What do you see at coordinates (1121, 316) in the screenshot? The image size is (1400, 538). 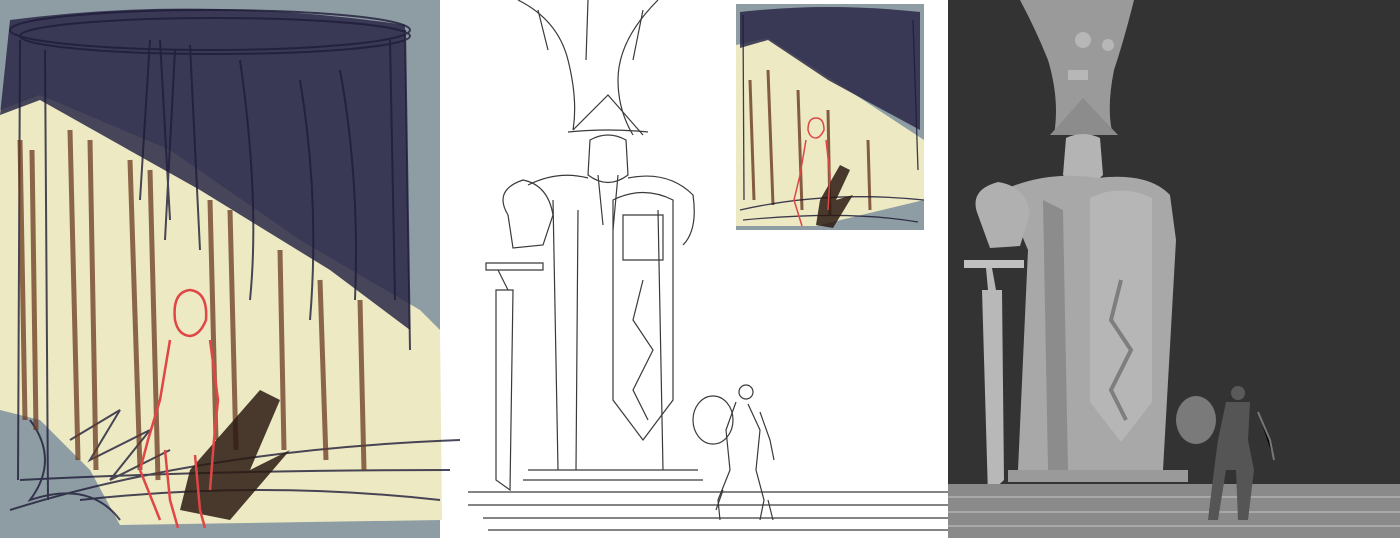 I see `statue-shield` at bounding box center [1121, 316].